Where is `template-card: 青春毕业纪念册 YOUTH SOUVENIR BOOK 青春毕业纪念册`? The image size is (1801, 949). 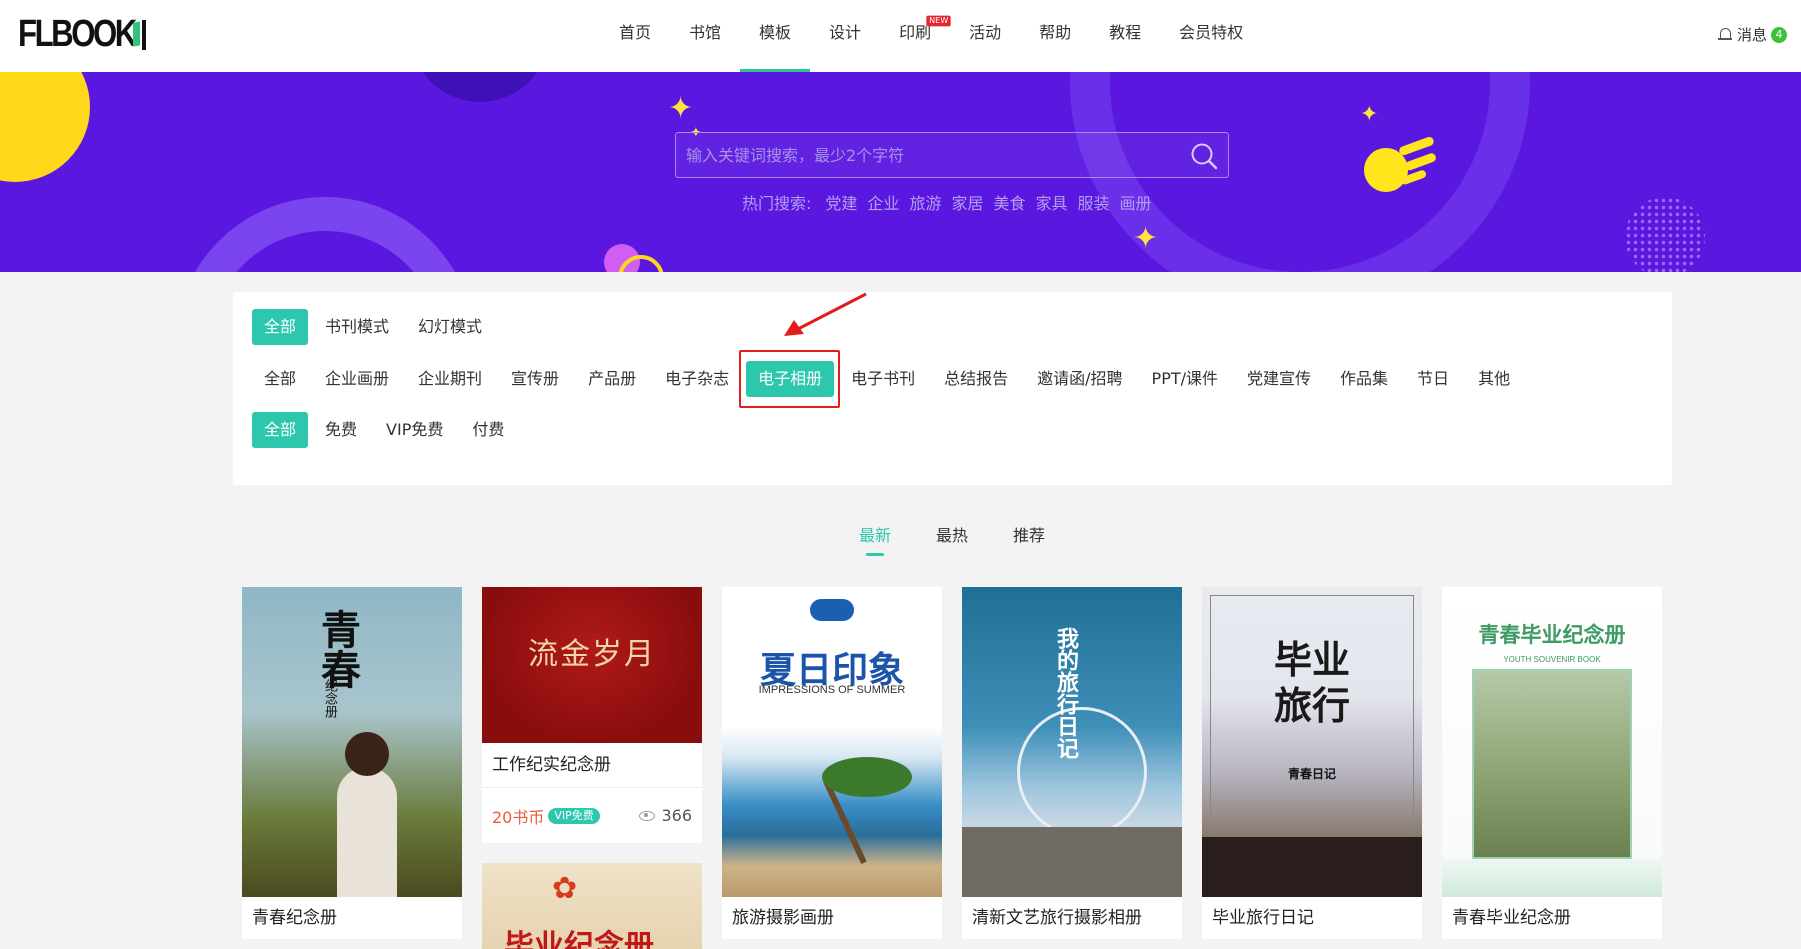 template-card: 青春毕业纪念册 YOUTH SOUVENIR BOOK 青春毕业纪念册 is located at coordinates (1552, 763).